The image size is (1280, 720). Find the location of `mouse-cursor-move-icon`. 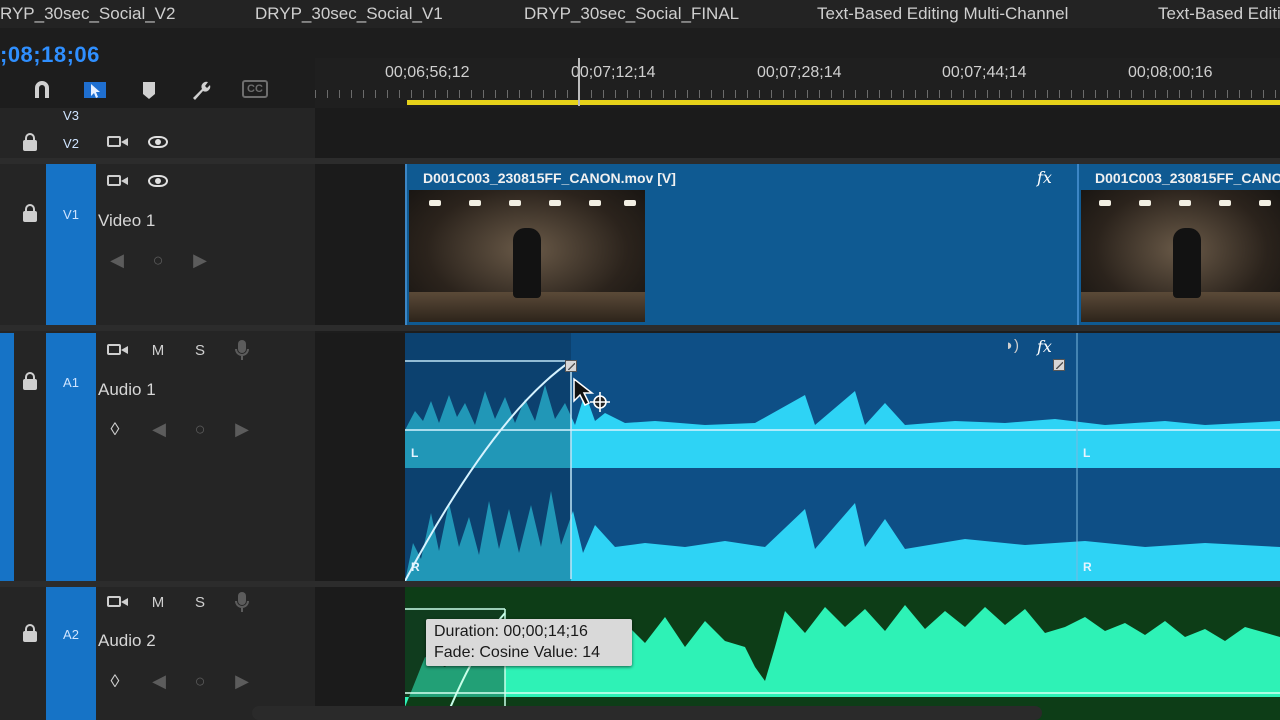

mouse-cursor-move-icon is located at coordinates (591, 394).